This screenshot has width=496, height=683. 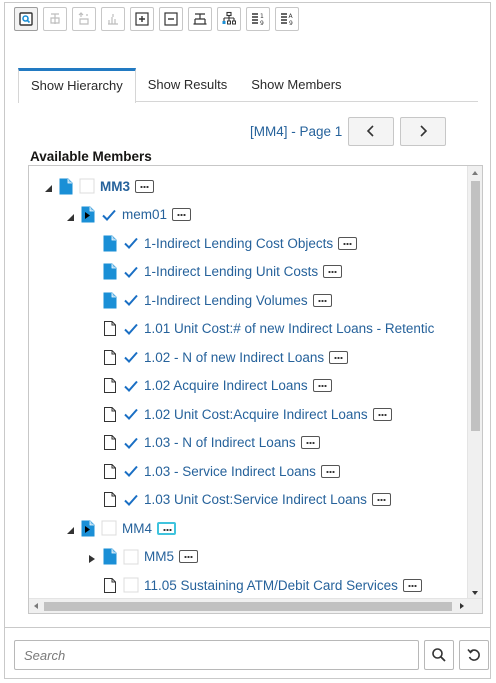 I want to click on scroll-down-icon, so click(x=475, y=593).